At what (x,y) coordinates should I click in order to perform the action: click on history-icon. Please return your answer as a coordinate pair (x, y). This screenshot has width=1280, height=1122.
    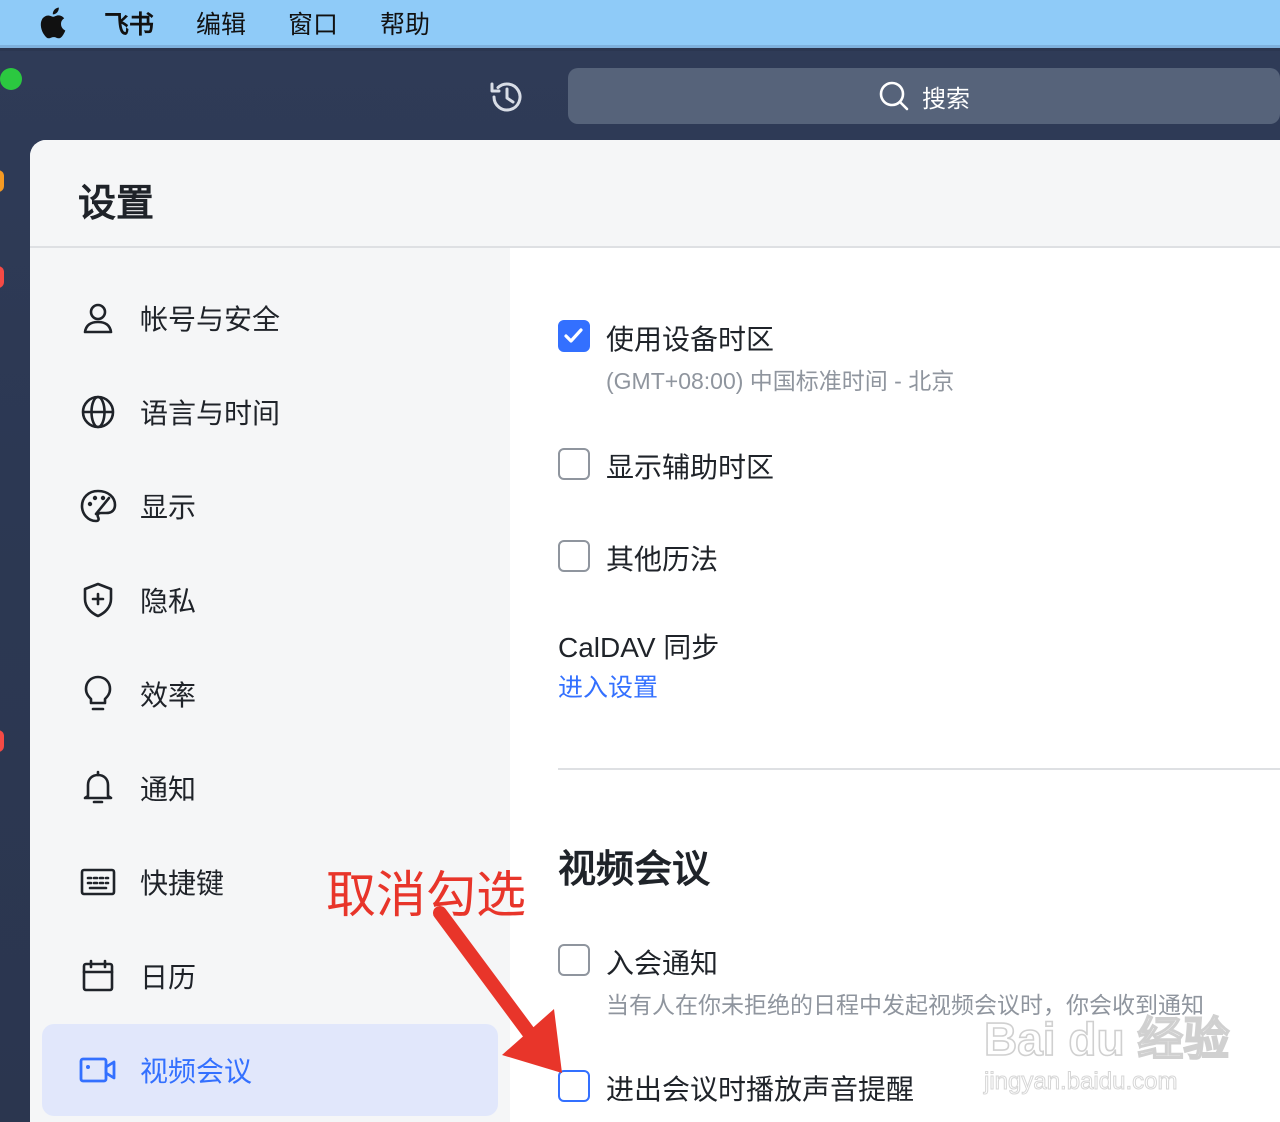
    Looking at the image, I should click on (507, 97).